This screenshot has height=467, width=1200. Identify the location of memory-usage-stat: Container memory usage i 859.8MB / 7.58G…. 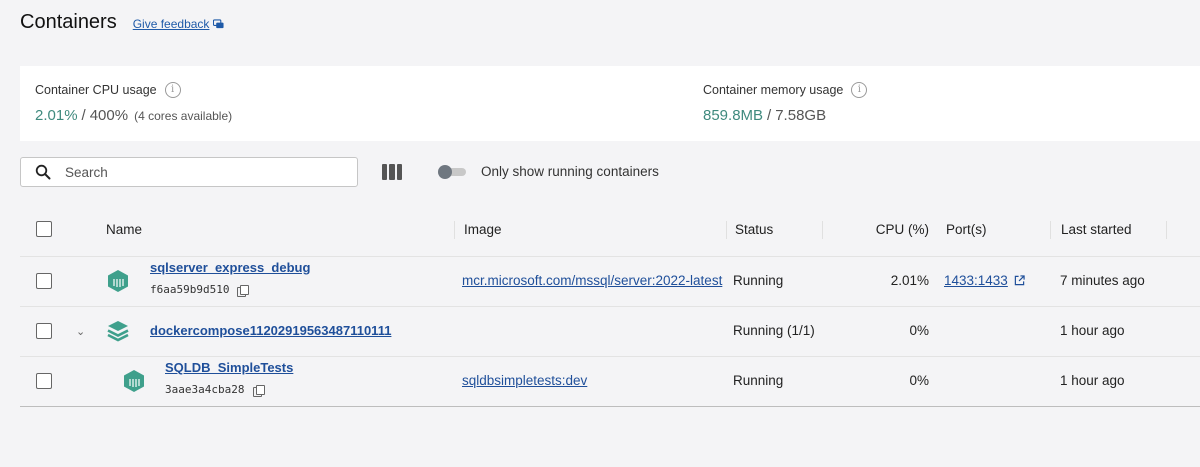
(785, 103).